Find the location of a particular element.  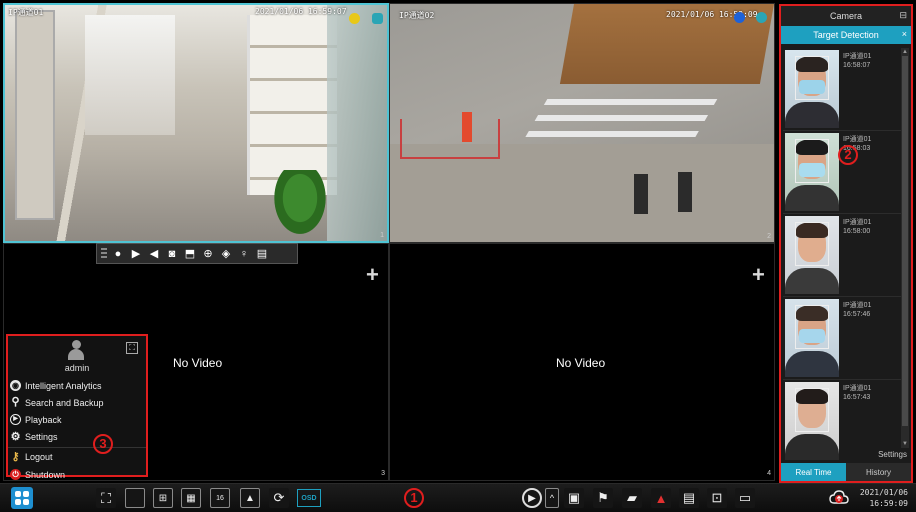

layout-1-icon is located at coordinates (135, 498).